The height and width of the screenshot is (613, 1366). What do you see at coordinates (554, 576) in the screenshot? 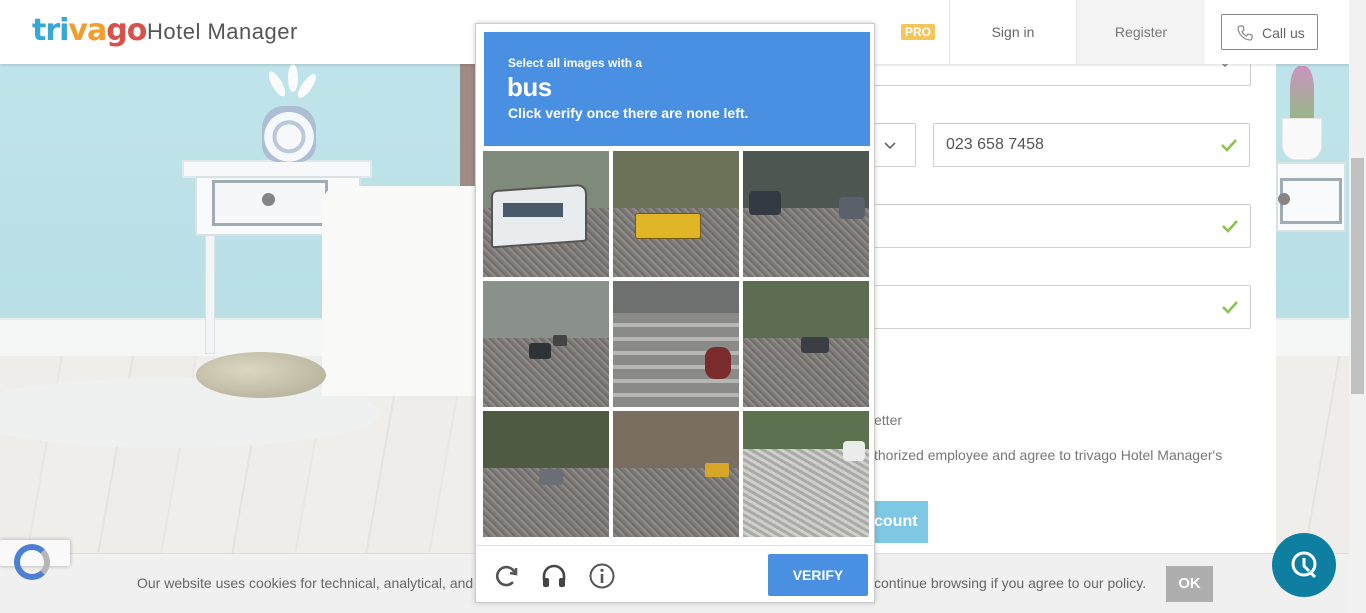
I see `audio-icon` at bounding box center [554, 576].